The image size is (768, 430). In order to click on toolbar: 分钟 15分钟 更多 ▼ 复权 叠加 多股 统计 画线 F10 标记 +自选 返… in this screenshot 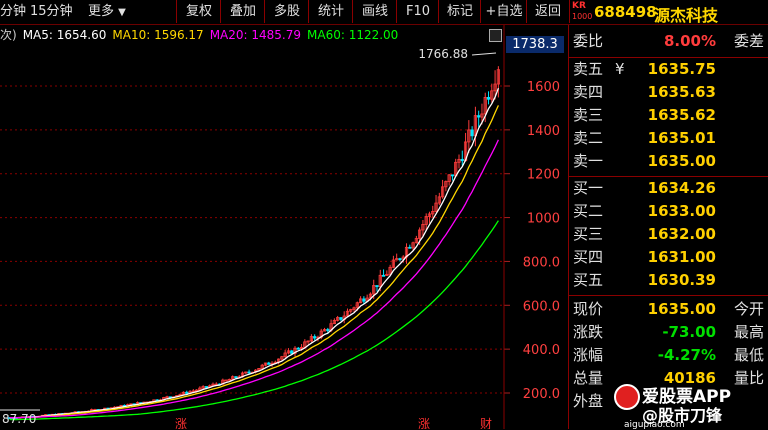, I will do `click(384, 12)`.